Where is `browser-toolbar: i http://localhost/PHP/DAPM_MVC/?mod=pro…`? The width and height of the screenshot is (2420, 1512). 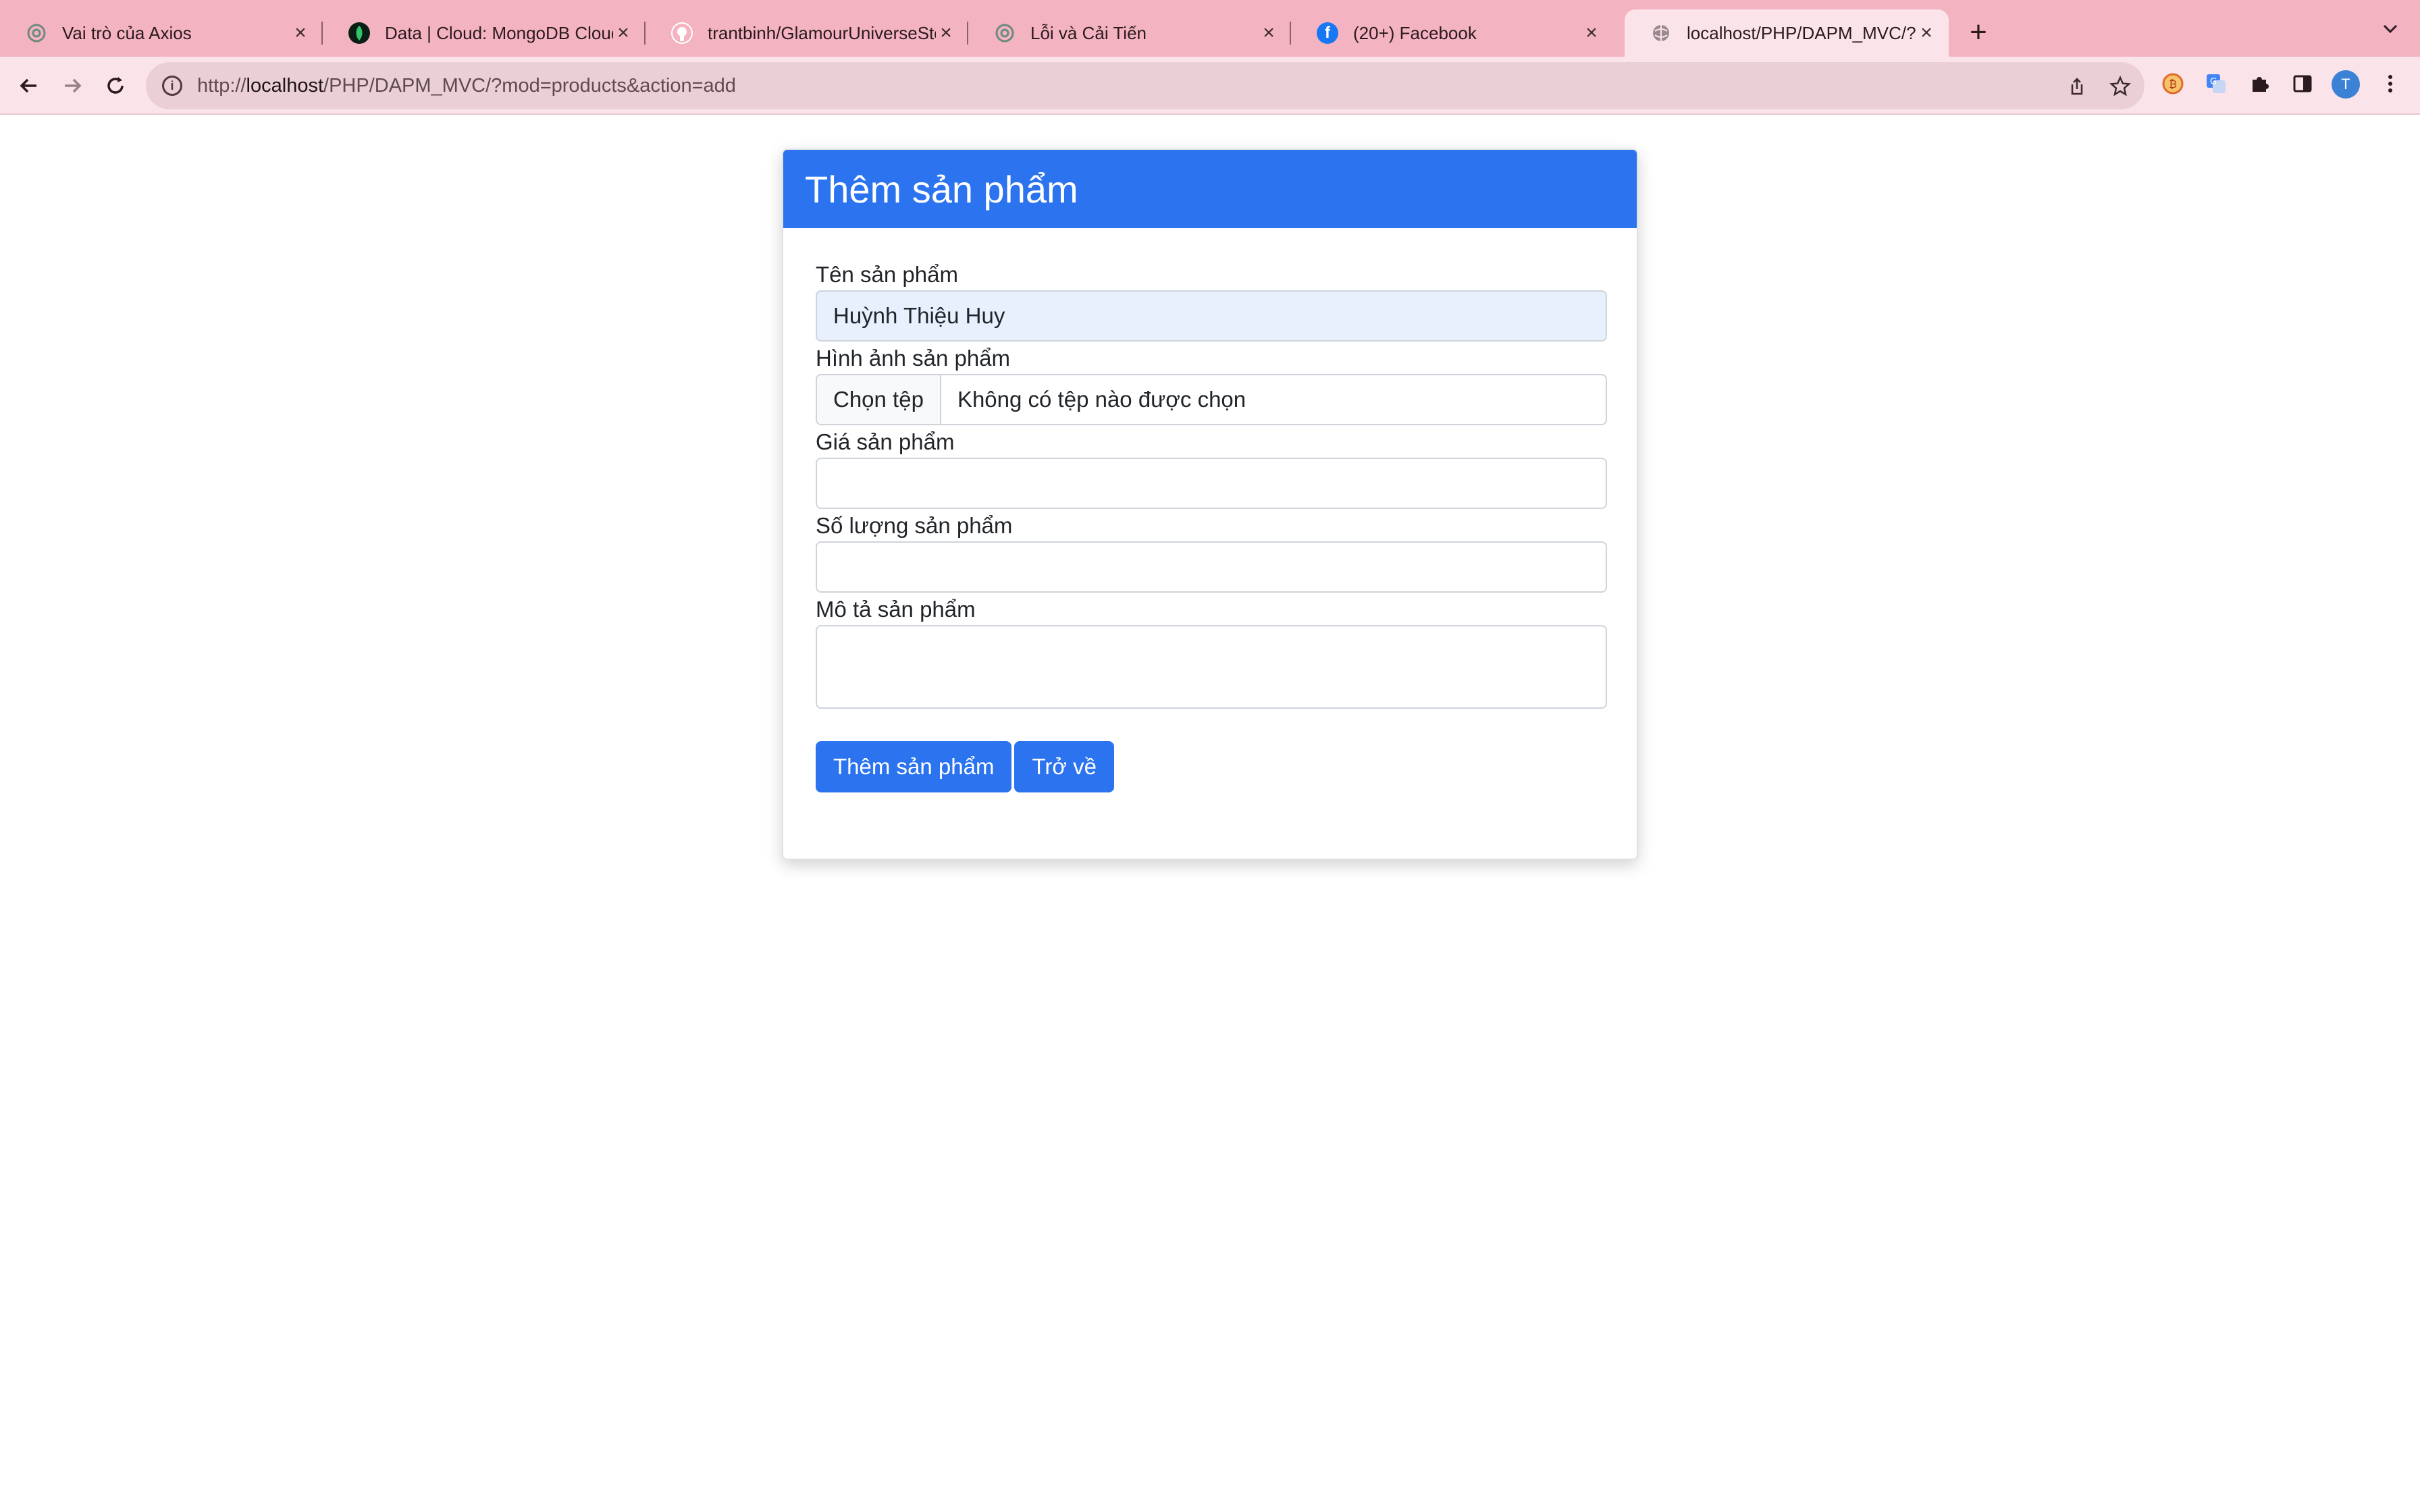 browser-toolbar: i http://localhost/PHP/DAPM_MVC/?mod=pro… is located at coordinates (1210, 86).